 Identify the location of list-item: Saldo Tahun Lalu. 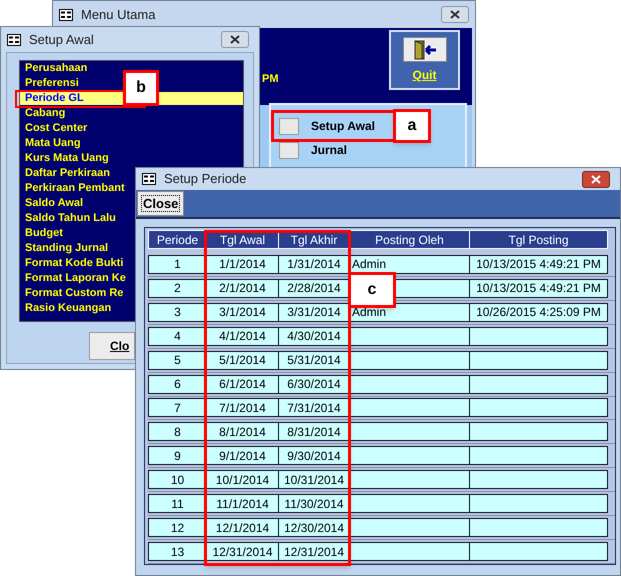
(69, 218).